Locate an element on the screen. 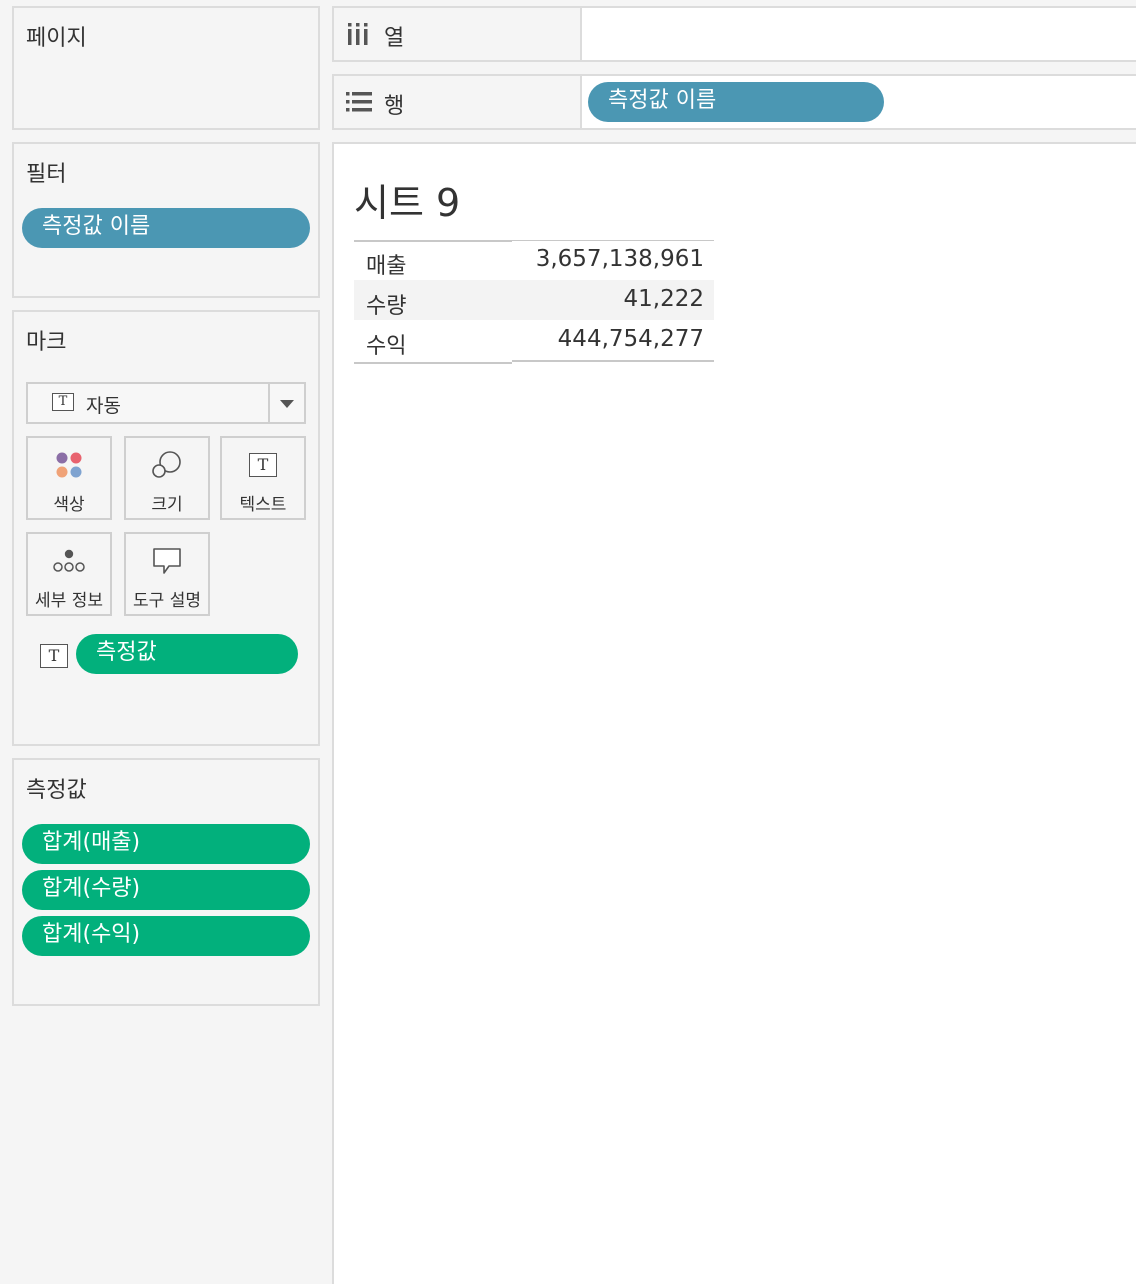 The height and width of the screenshot is (1284, 1136). text-button: T 텍스트 is located at coordinates (263, 478).